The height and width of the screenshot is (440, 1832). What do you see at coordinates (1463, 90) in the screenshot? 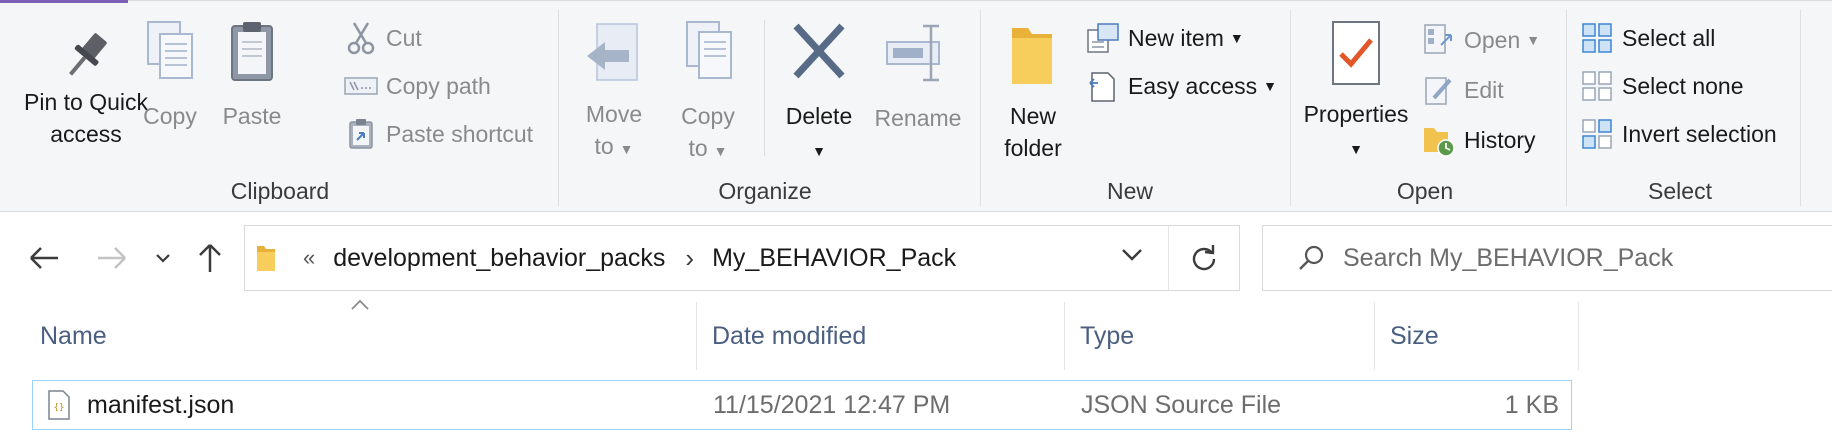
I see `edit-button: Edit` at bounding box center [1463, 90].